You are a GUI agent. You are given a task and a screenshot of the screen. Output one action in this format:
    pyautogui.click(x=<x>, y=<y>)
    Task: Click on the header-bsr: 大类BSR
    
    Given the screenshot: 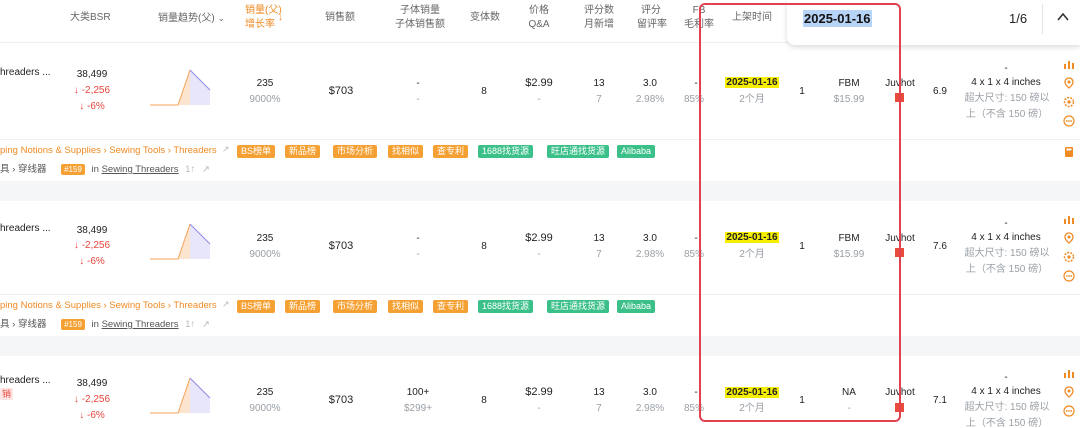 What is the action you would take?
    pyautogui.click(x=90, y=18)
    